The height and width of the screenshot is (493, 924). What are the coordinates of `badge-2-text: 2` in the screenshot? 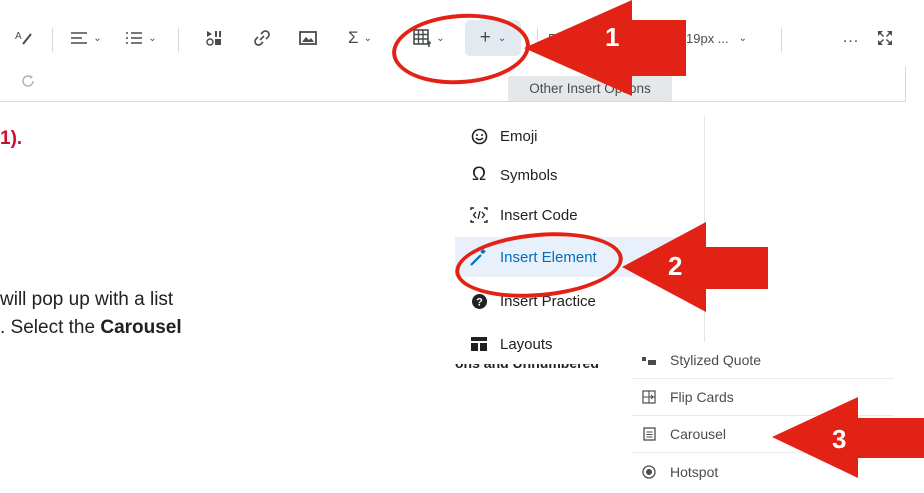 It's located at (675, 266).